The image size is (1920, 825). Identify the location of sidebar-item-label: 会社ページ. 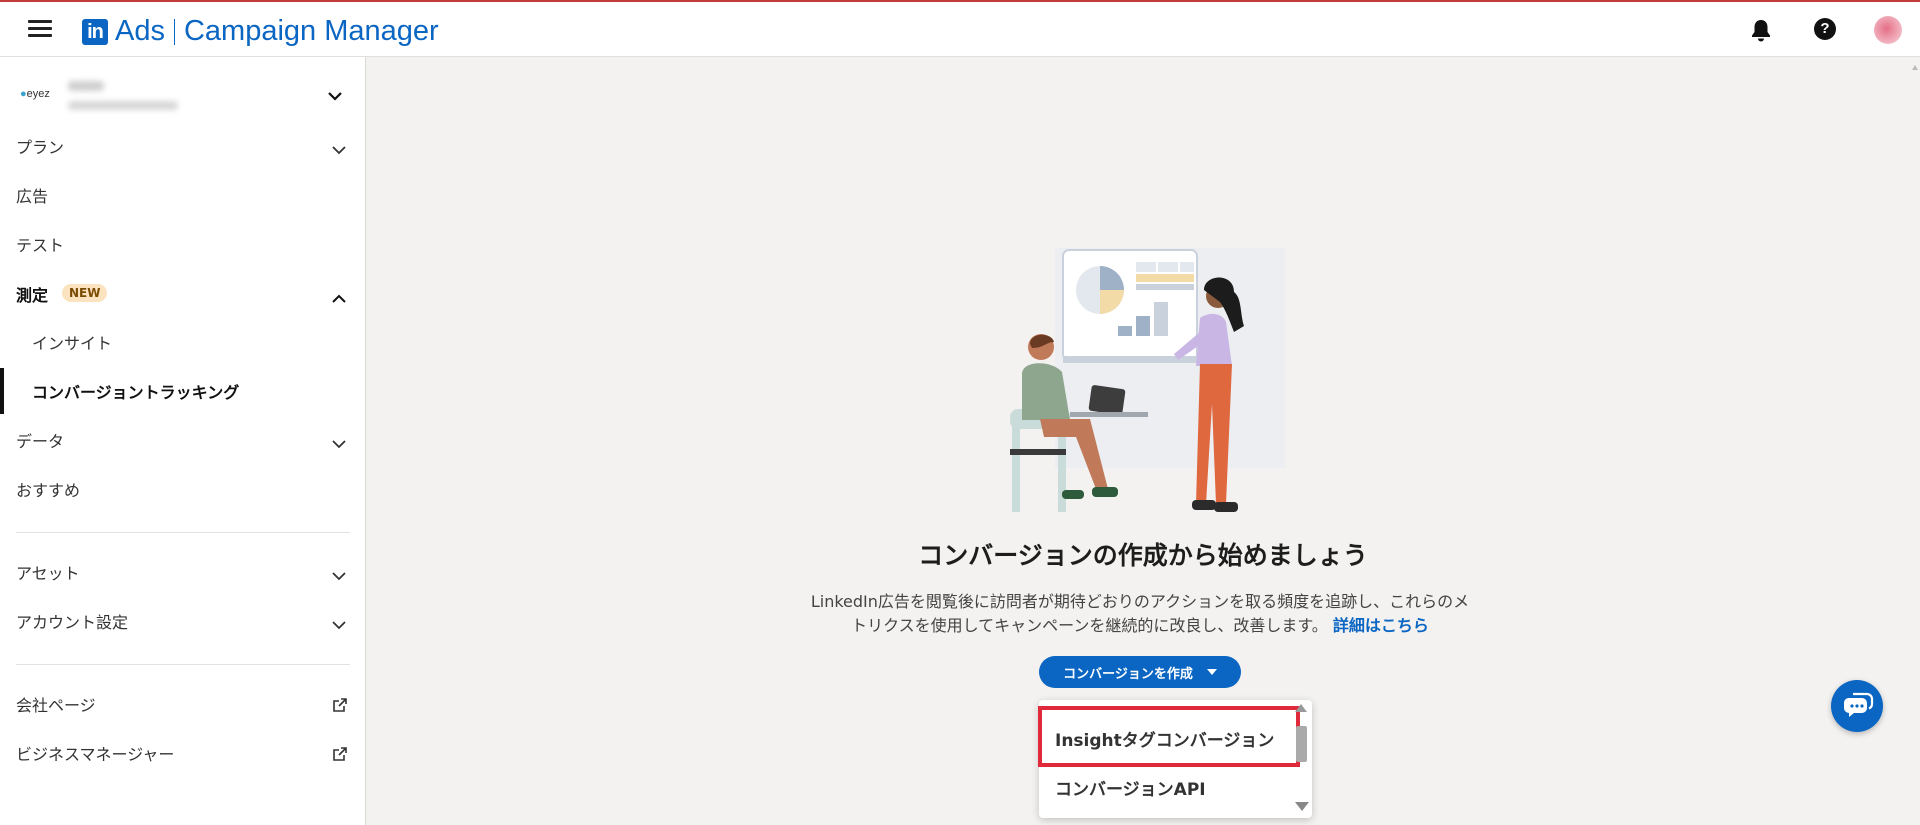
(56, 705).